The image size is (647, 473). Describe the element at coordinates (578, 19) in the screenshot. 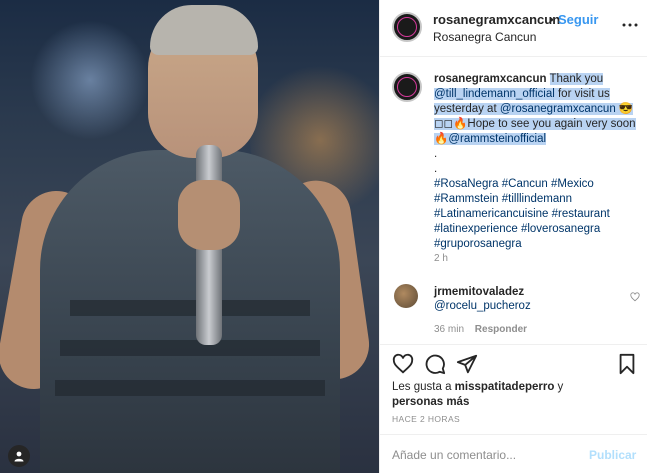

I see `follow-button: Seguir` at that location.